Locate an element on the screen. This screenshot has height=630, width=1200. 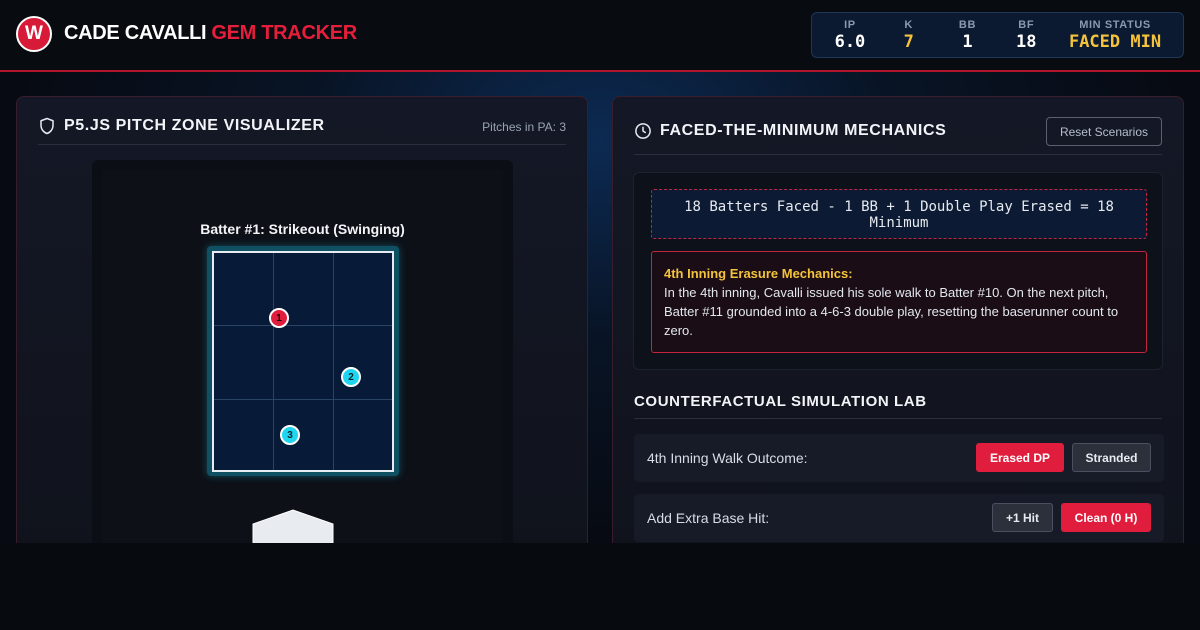
batter-label: Batter #1: Strikeout (Swinging) is located at coordinates (302, 229).